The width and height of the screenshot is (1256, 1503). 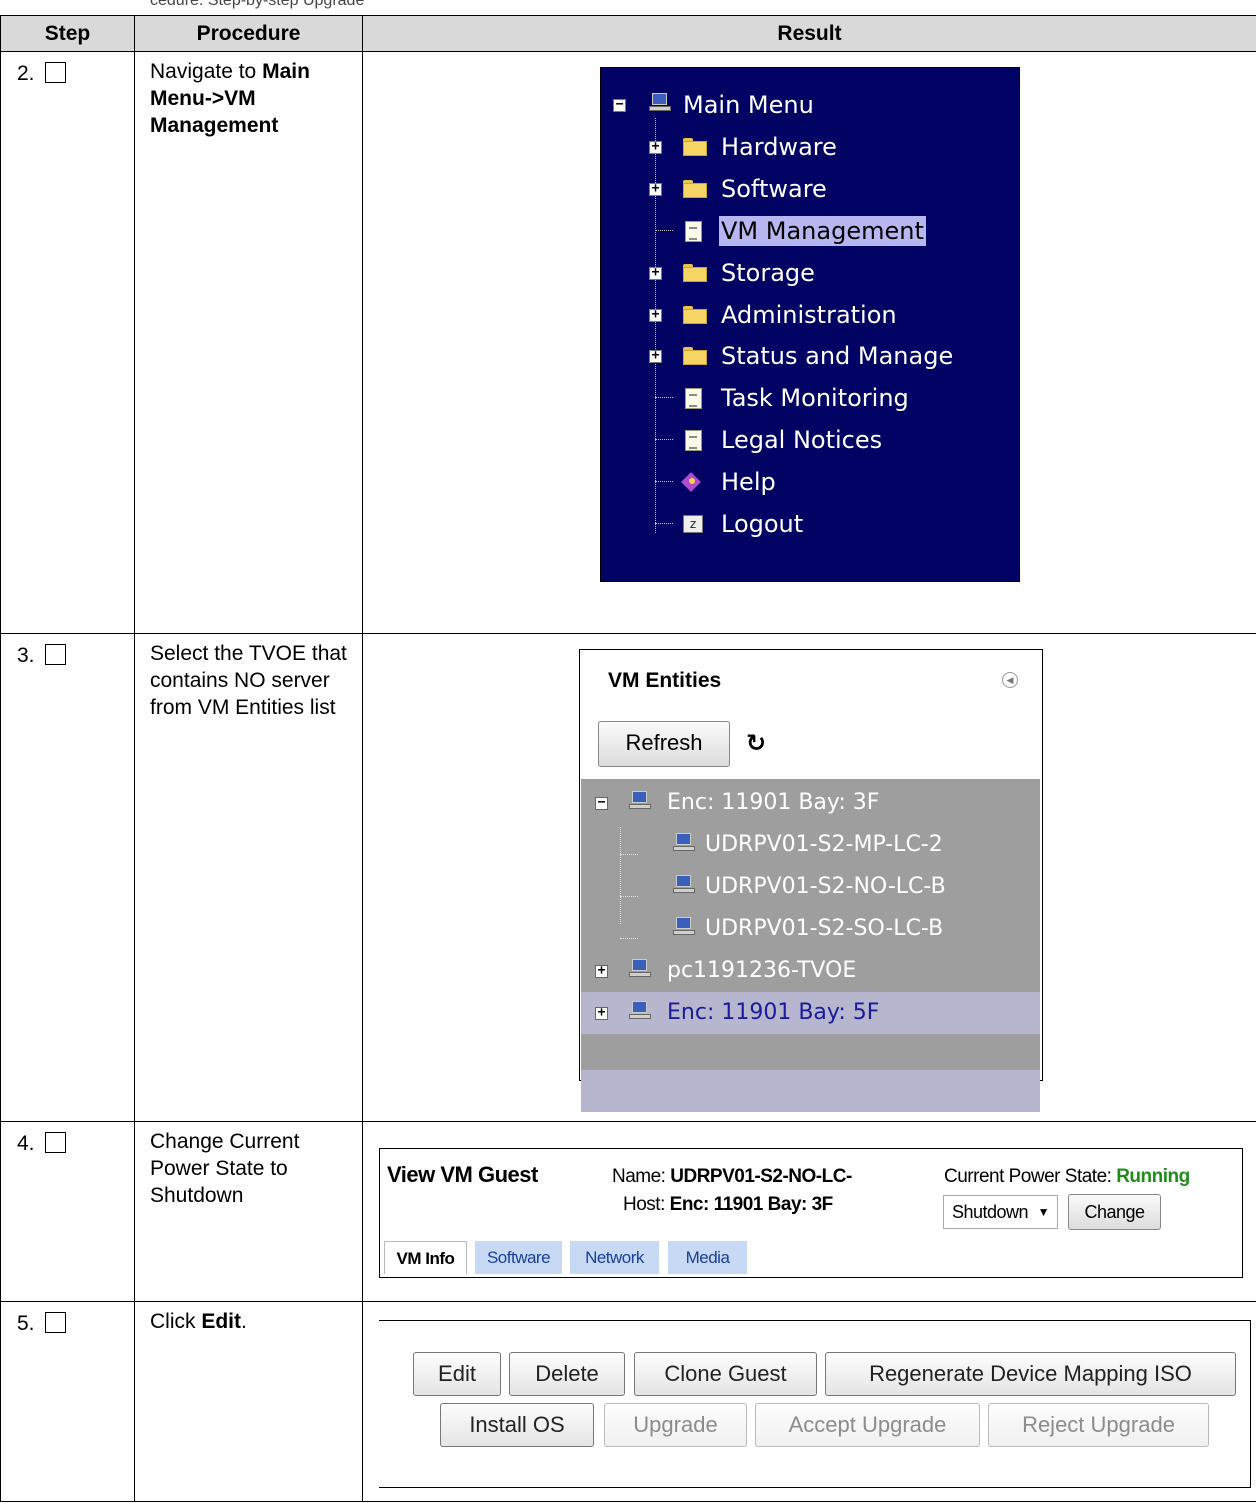 What do you see at coordinates (990, 1212) in the screenshot?
I see `select-value: Shutdown` at bounding box center [990, 1212].